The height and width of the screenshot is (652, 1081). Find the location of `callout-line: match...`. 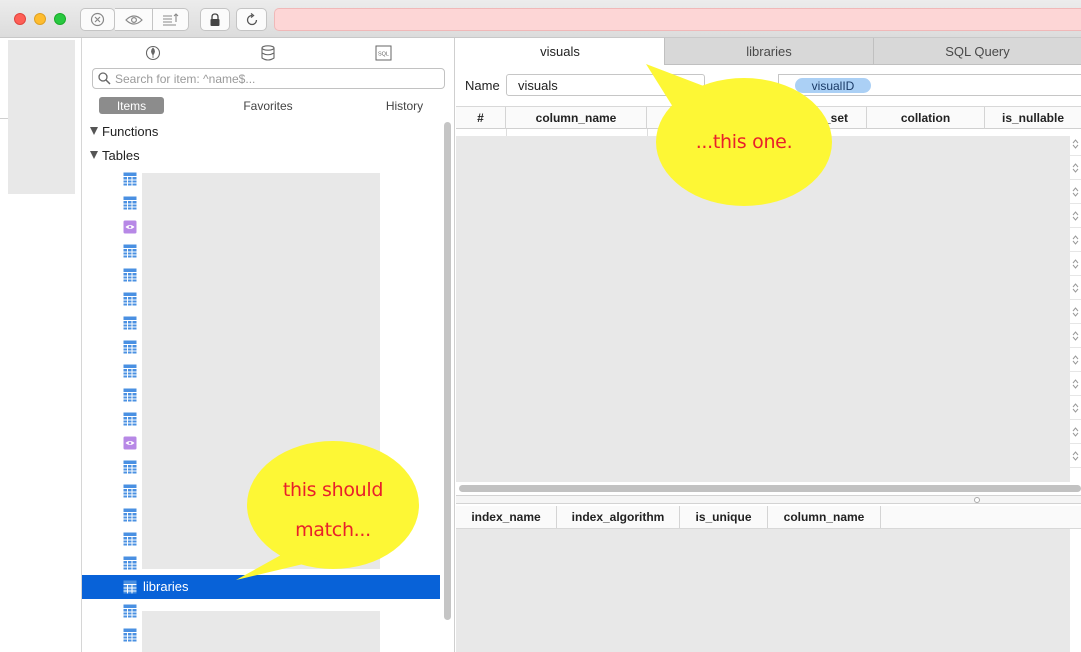

callout-line: match... is located at coordinates (333, 530).